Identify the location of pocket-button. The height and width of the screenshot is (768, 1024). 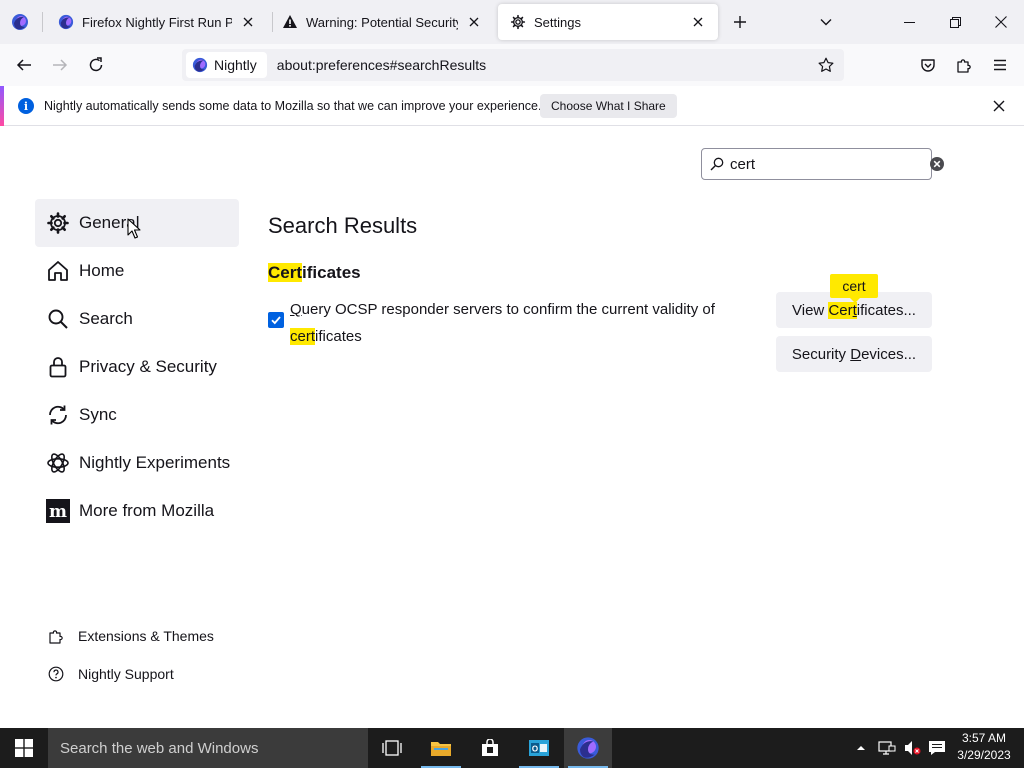
(928, 65).